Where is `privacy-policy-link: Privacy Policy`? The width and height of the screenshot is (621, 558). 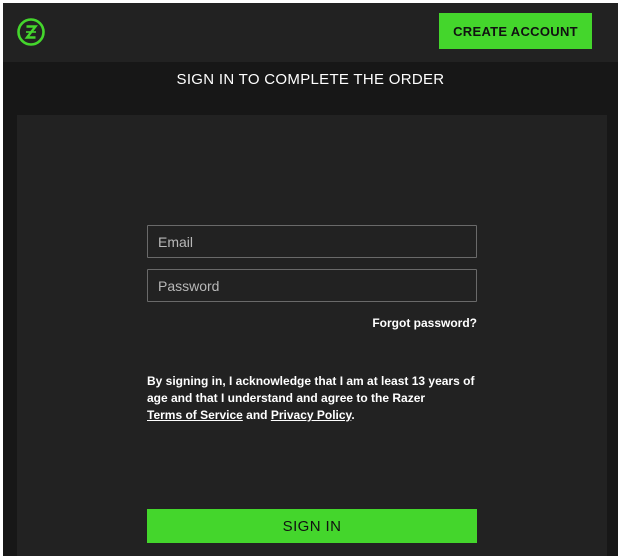 privacy-policy-link: Privacy Policy is located at coordinates (311, 415).